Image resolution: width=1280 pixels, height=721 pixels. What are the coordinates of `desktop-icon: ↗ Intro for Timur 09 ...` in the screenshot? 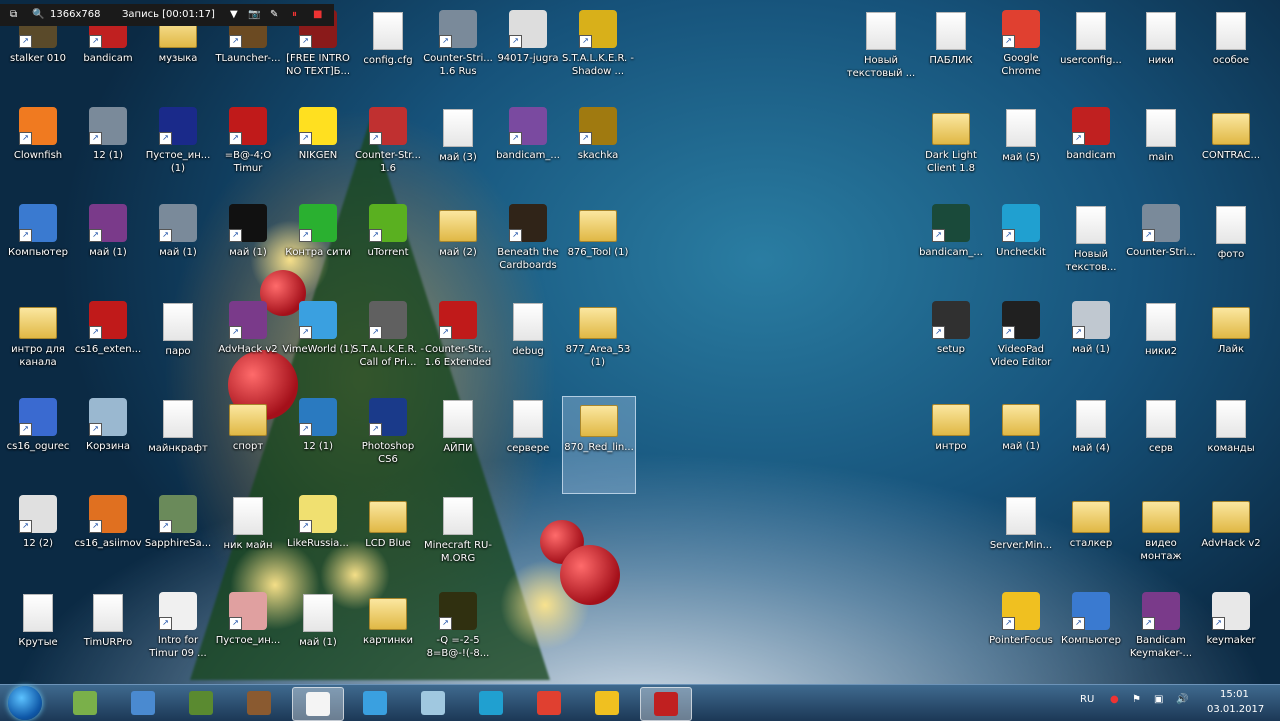 It's located at (178, 637).